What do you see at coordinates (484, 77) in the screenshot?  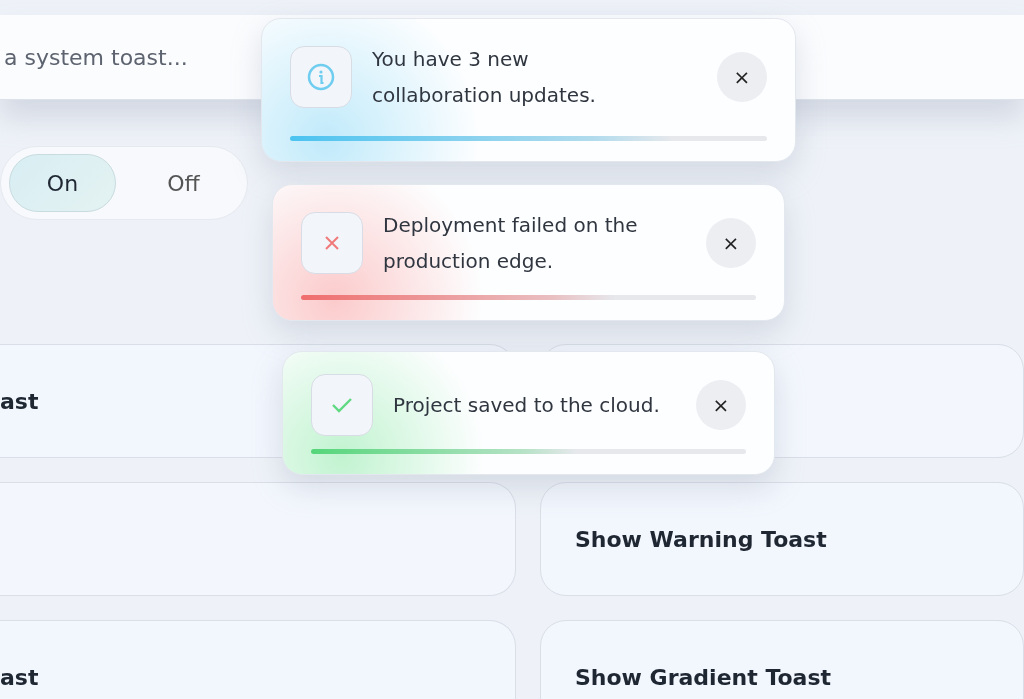 I see `toast-message: You have 3 new collaboration updates.` at bounding box center [484, 77].